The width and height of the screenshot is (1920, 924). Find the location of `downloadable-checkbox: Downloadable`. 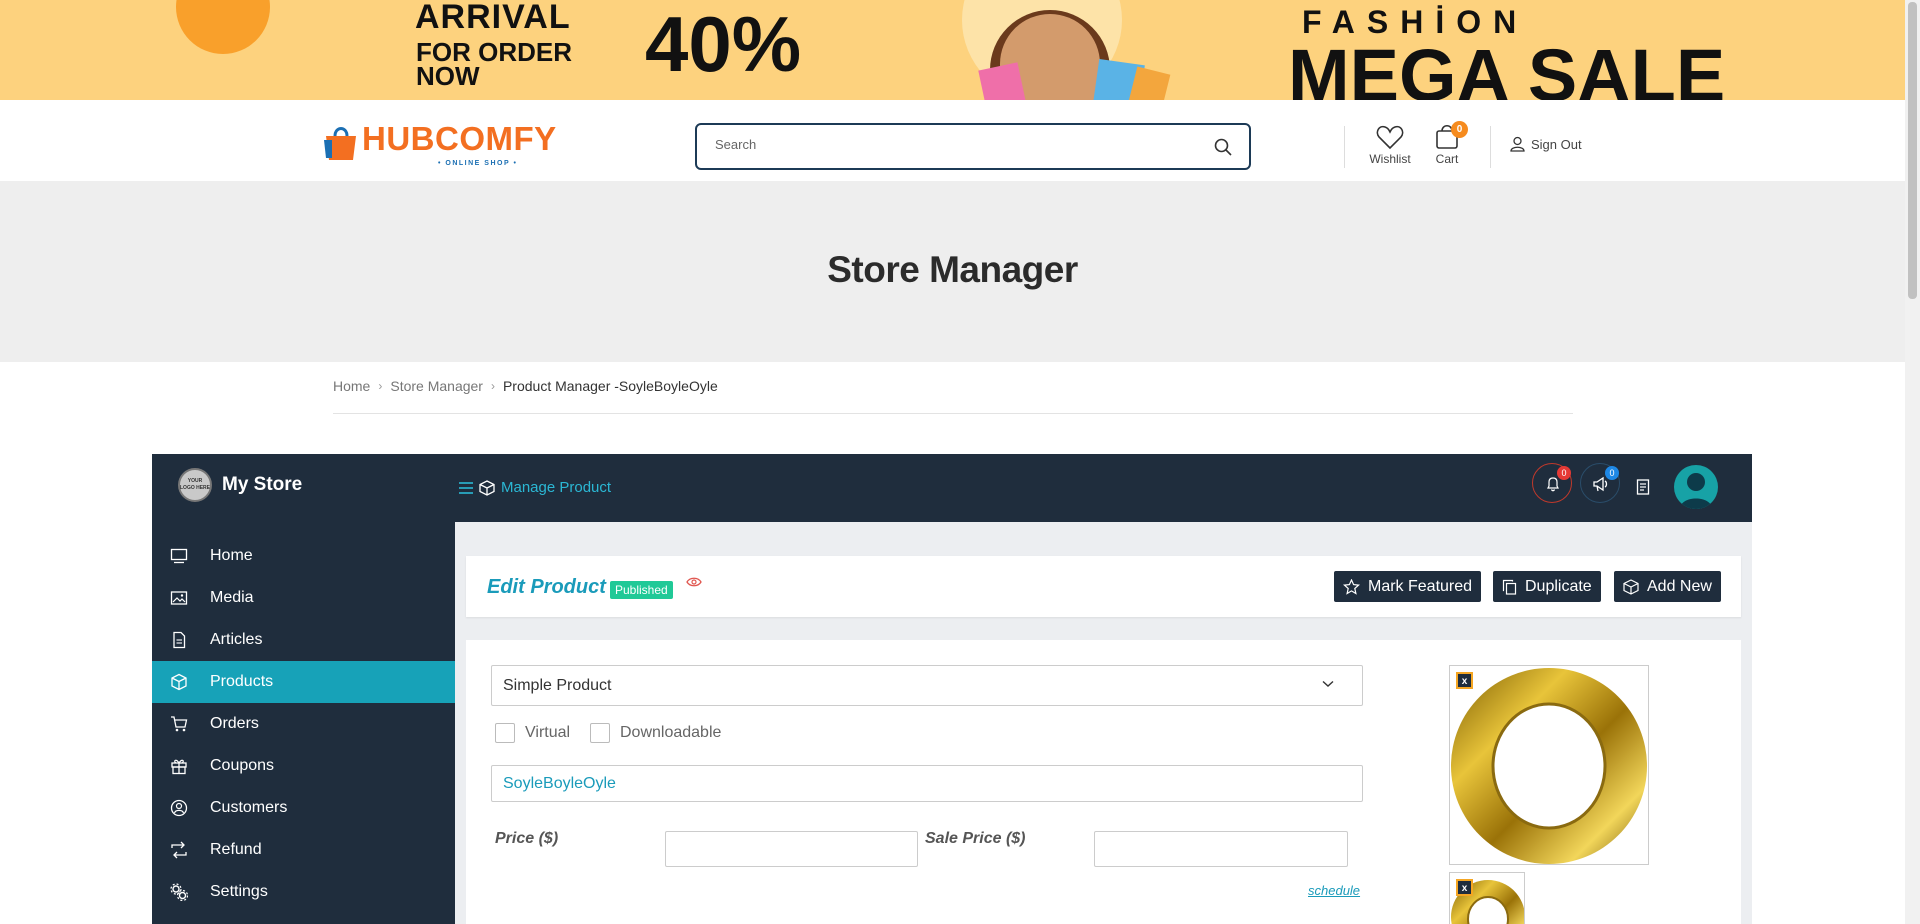

downloadable-checkbox: Downloadable is located at coordinates (655, 733).